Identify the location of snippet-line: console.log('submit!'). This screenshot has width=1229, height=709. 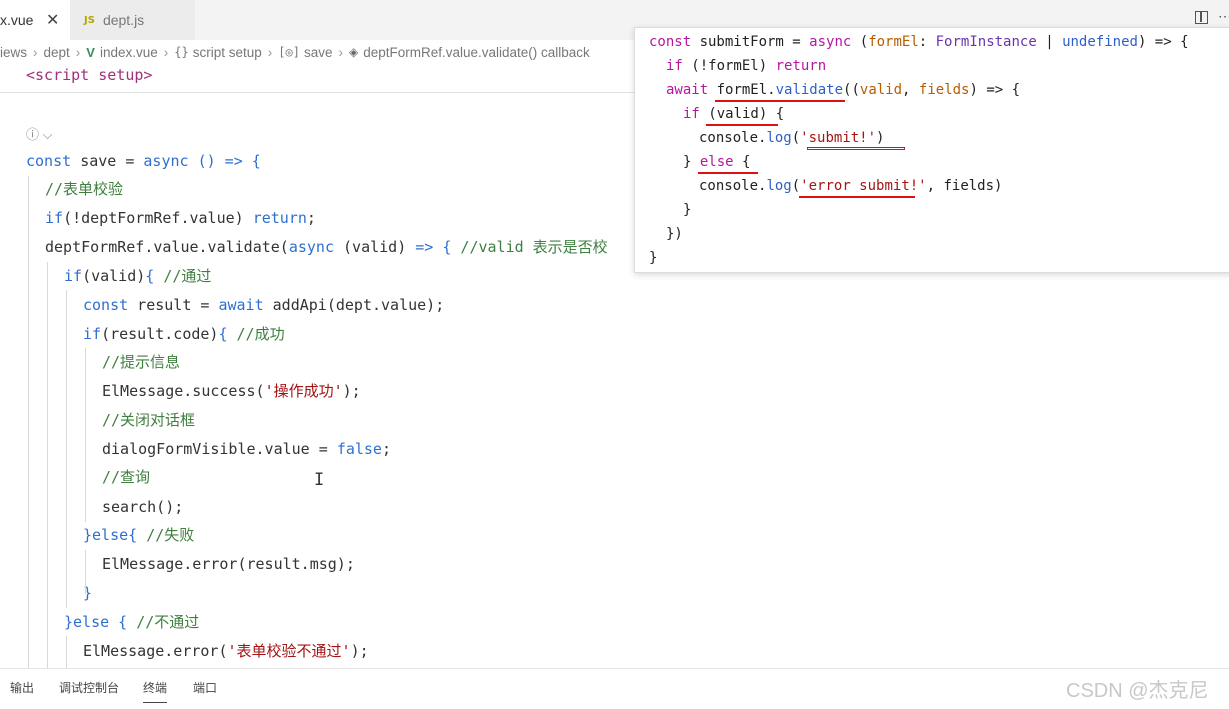
(791, 138).